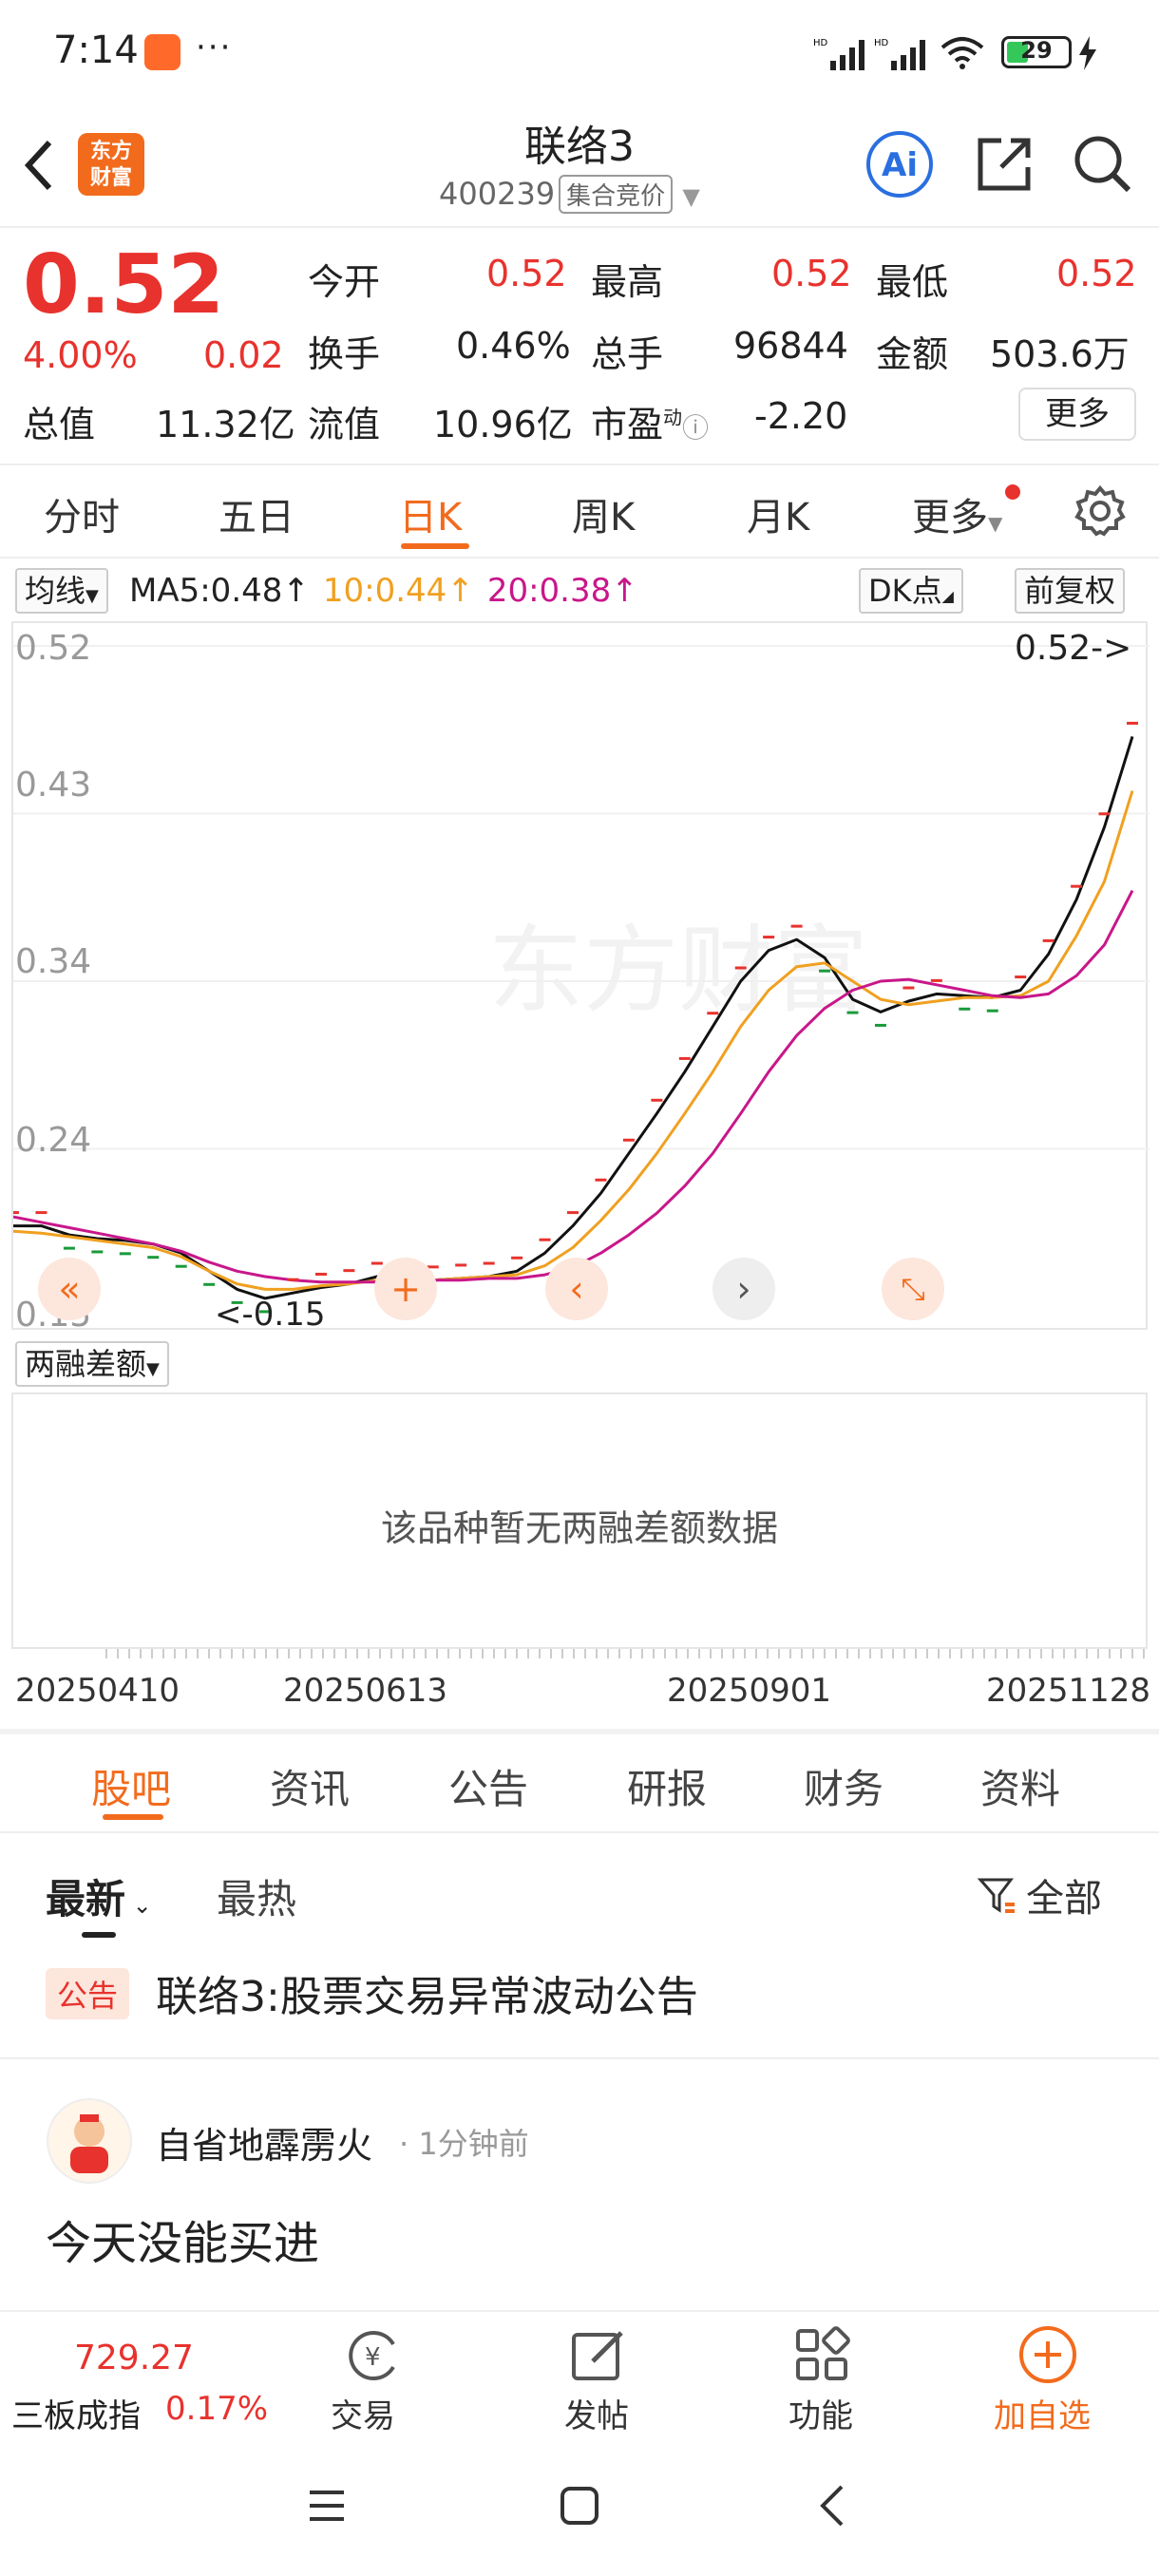  Describe the element at coordinates (256, 513) in the screenshot. I see `tab-five-day: 五日` at that location.